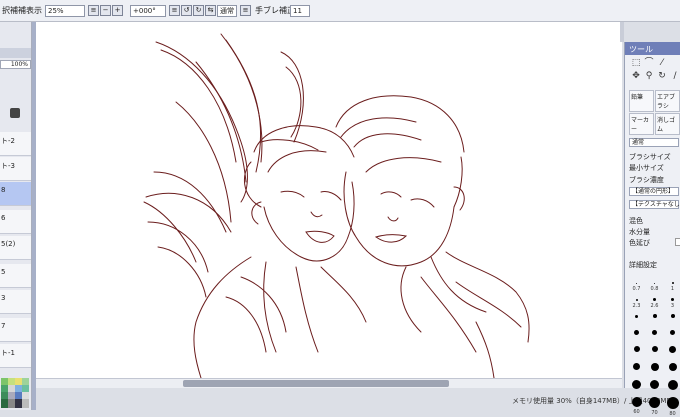 The height and width of the screenshot is (417, 680). What do you see at coordinates (15, 194) in the screenshot?
I see `layer-row-selected: 8` at bounding box center [15, 194].